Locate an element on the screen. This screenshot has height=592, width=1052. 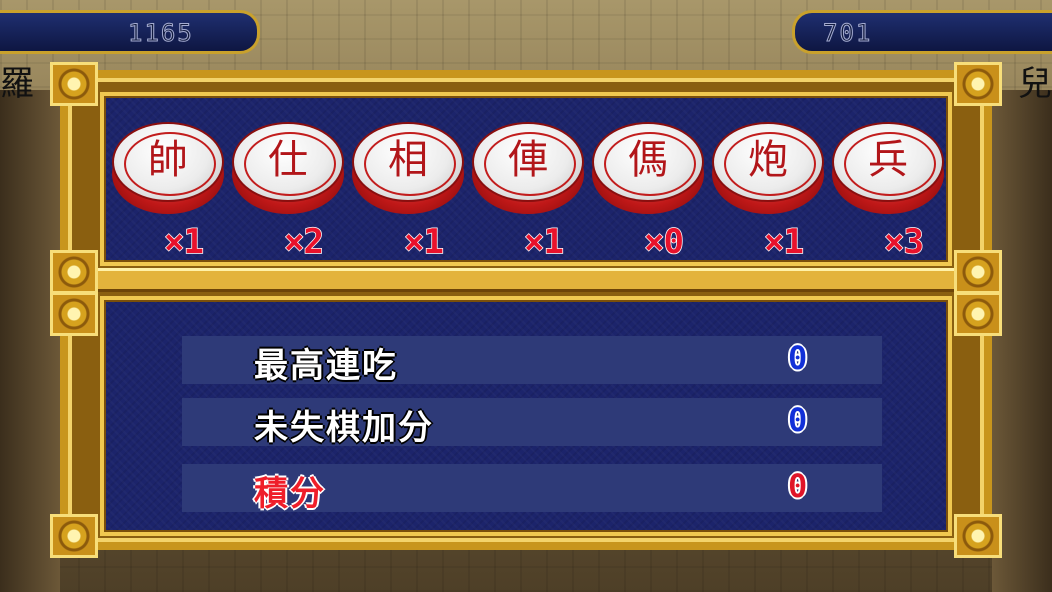
piece-ma: 傌 is located at coordinates (648, 168).